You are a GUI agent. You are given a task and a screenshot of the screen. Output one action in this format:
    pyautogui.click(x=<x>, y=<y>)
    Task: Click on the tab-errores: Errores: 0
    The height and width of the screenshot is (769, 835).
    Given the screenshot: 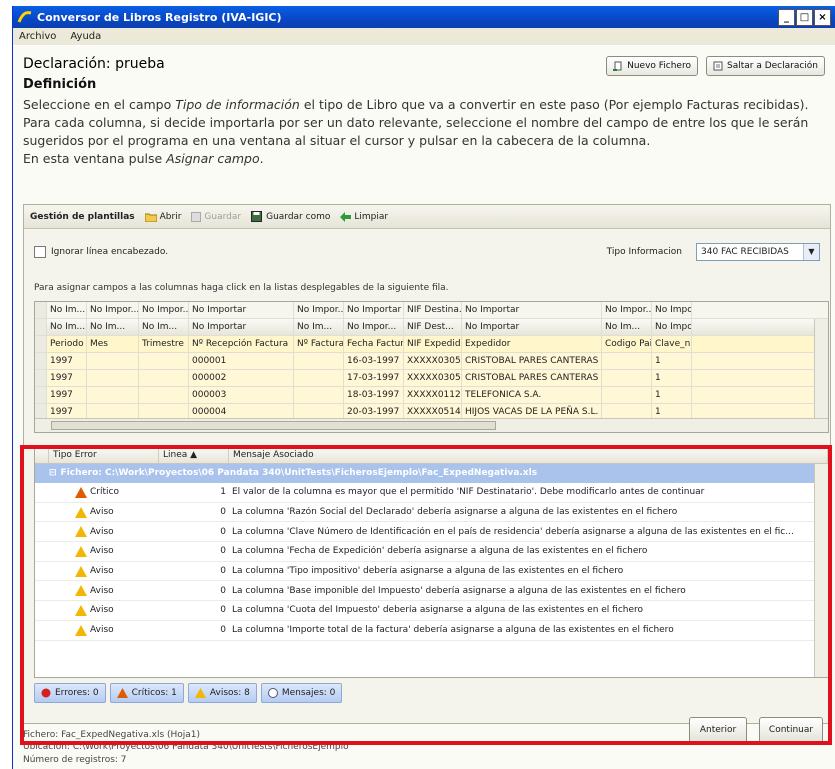 What is the action you would take?
    pyautogui.click(x=70, y=693)
    